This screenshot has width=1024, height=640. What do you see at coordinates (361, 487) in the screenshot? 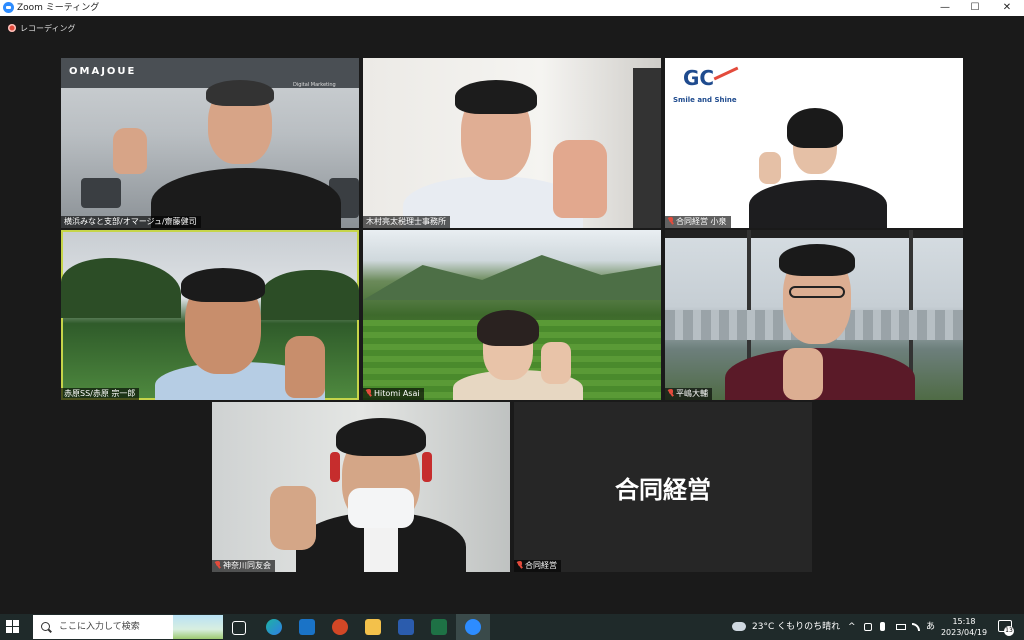
I see `participant-tile: 神奈川同友会` at bounding box center [361, 487].